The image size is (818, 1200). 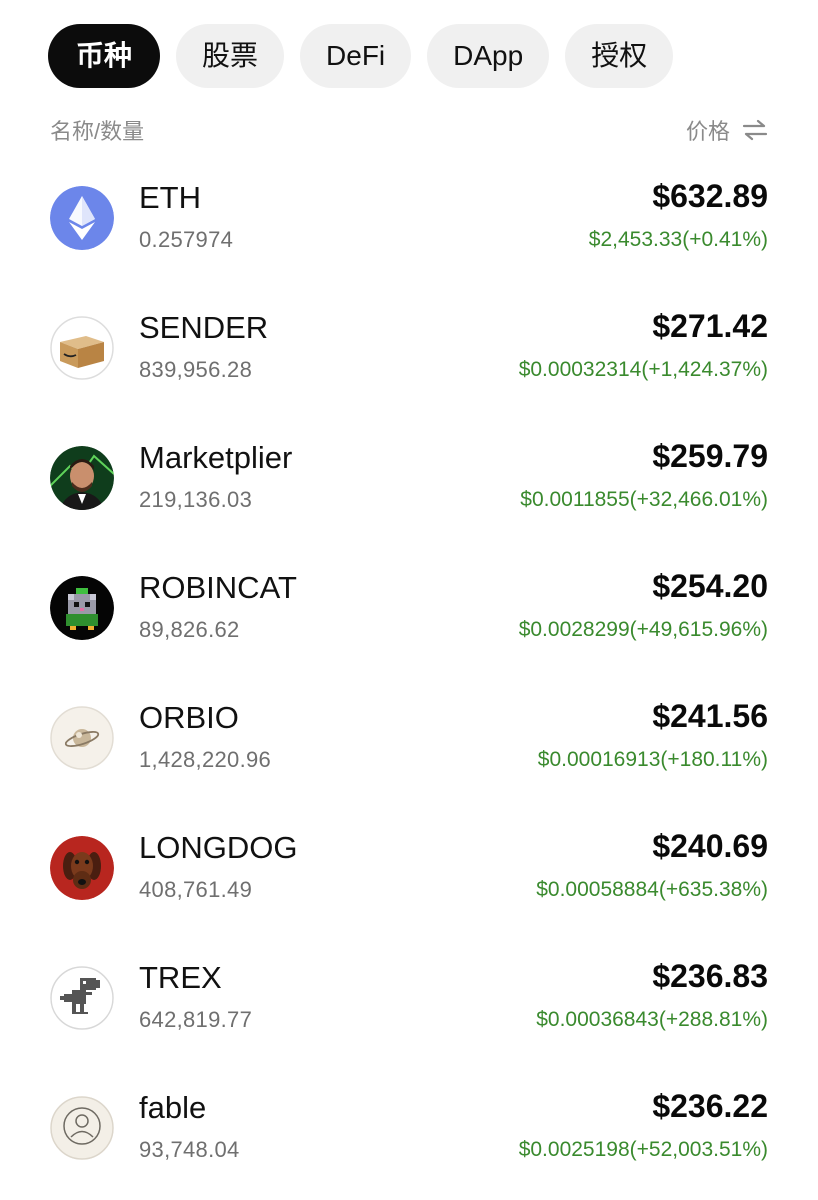 What do you see at coordinates (204, 327) in the screenshot?
I see `token-name: SENDER` at bounding box center [204, 327].